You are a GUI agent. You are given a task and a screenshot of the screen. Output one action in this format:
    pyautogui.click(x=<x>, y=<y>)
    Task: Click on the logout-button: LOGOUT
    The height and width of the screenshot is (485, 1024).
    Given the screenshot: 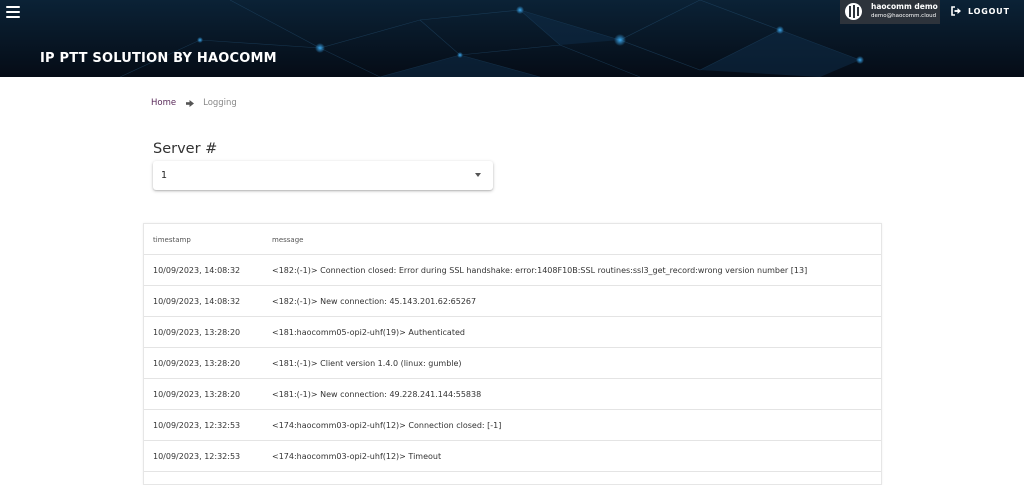 What is the action you would take?
    pyautogui.click(x=980, y=11)
    